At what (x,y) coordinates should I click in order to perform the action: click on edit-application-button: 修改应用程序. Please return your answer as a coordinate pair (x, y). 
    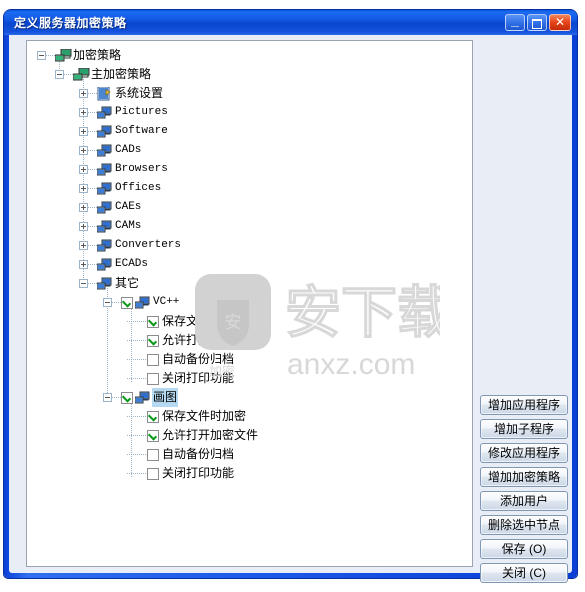
    Looking at the image, I should click on (524, 453).